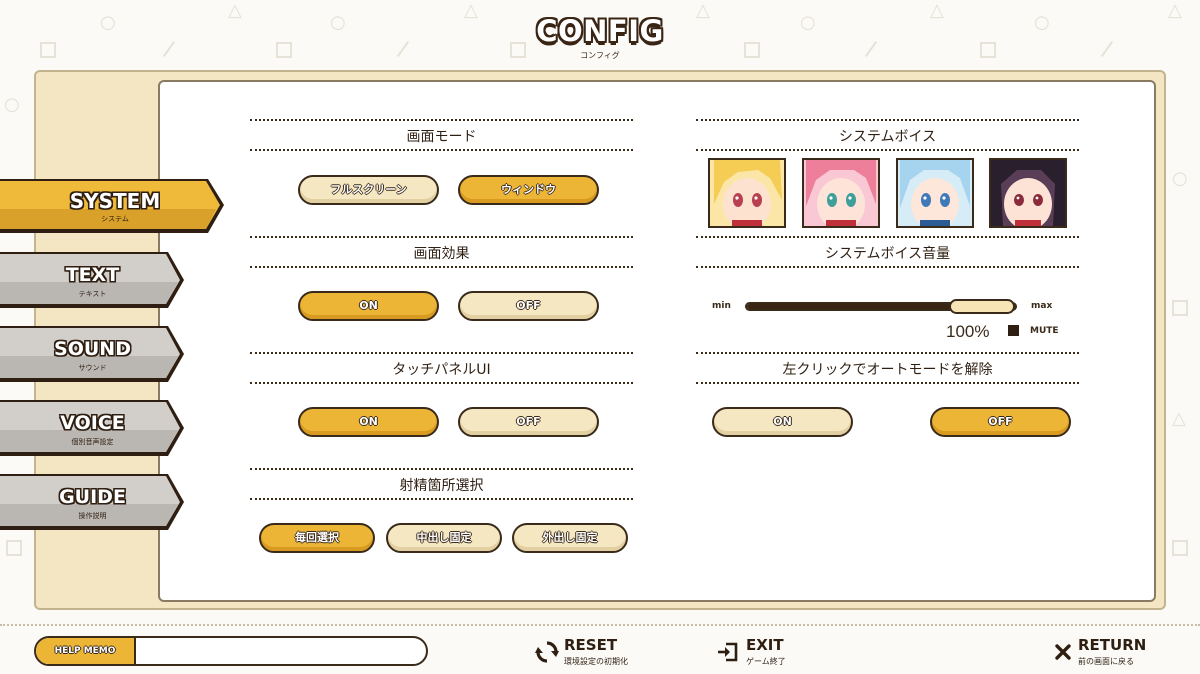 Image resolution: width=1200 pixels, height=674 pixels. What do you see at coordinates (591, 645) in the screenshot?
I see `reset-label: RESET` at bounding box center [591, 645].